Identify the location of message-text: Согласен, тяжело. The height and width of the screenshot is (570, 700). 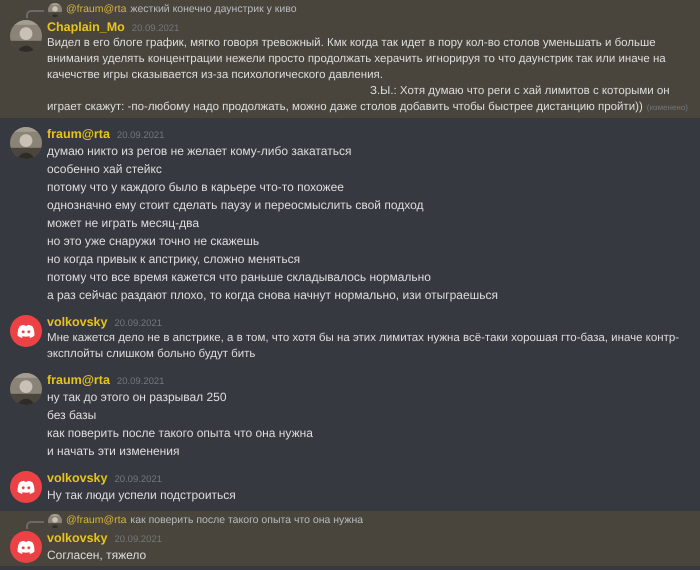
(97, 555).